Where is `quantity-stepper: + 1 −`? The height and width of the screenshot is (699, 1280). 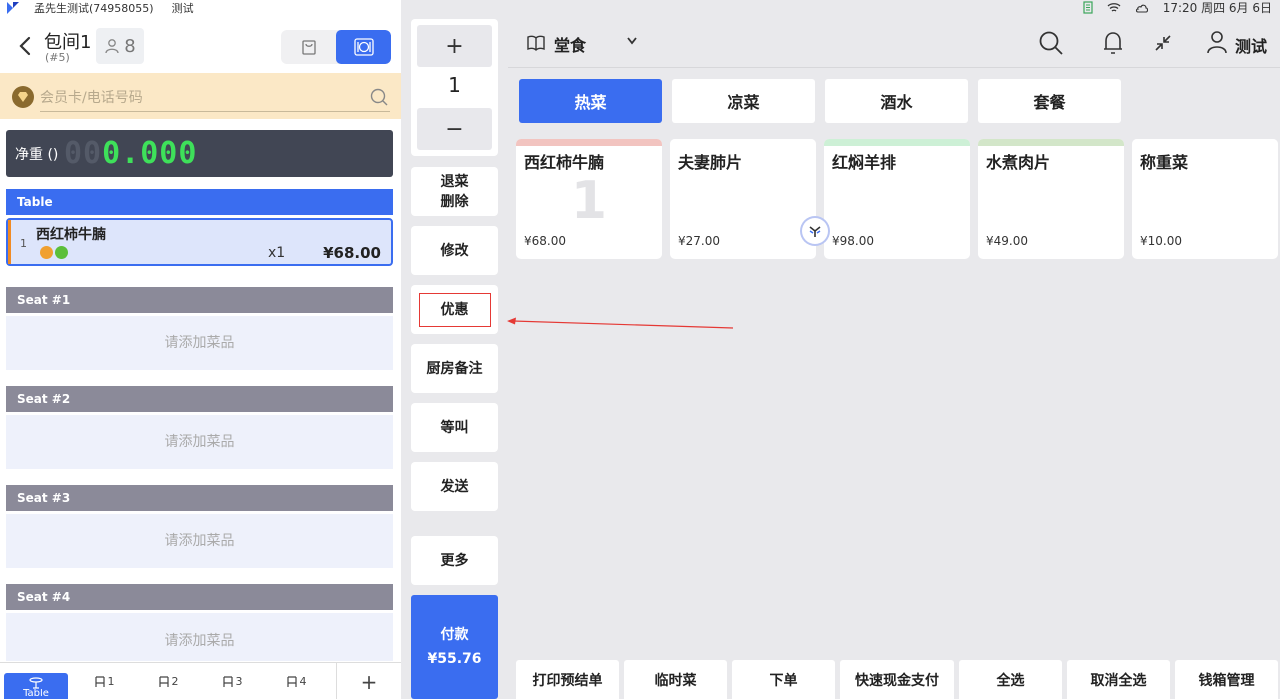 quantity-stepper: + 1 − is located at coordinates (454, 87).